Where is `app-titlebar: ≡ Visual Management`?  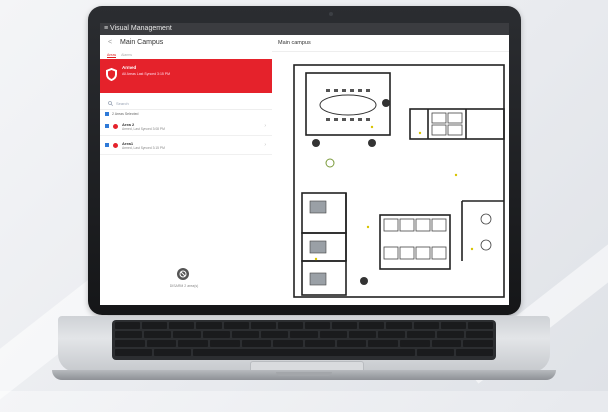
app-titlebar: ≡ Visual Management is located at coordinates (304, 29).